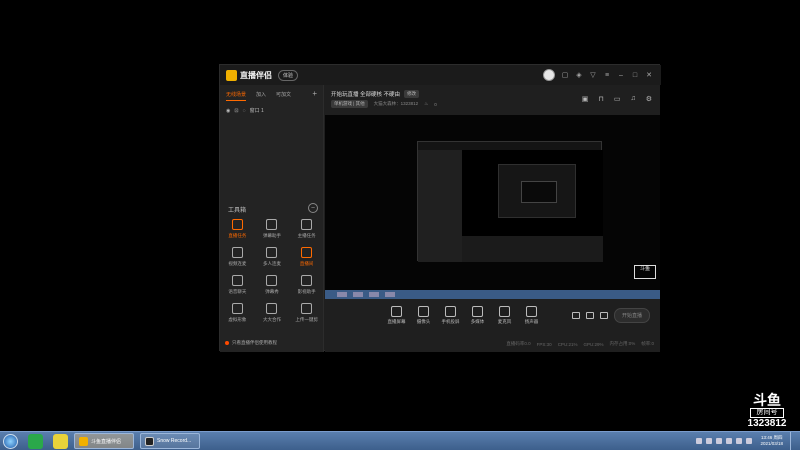  I want to click on room-title: 开始玩直播 全部硬核 不硬由 修改, so click(375, 94).